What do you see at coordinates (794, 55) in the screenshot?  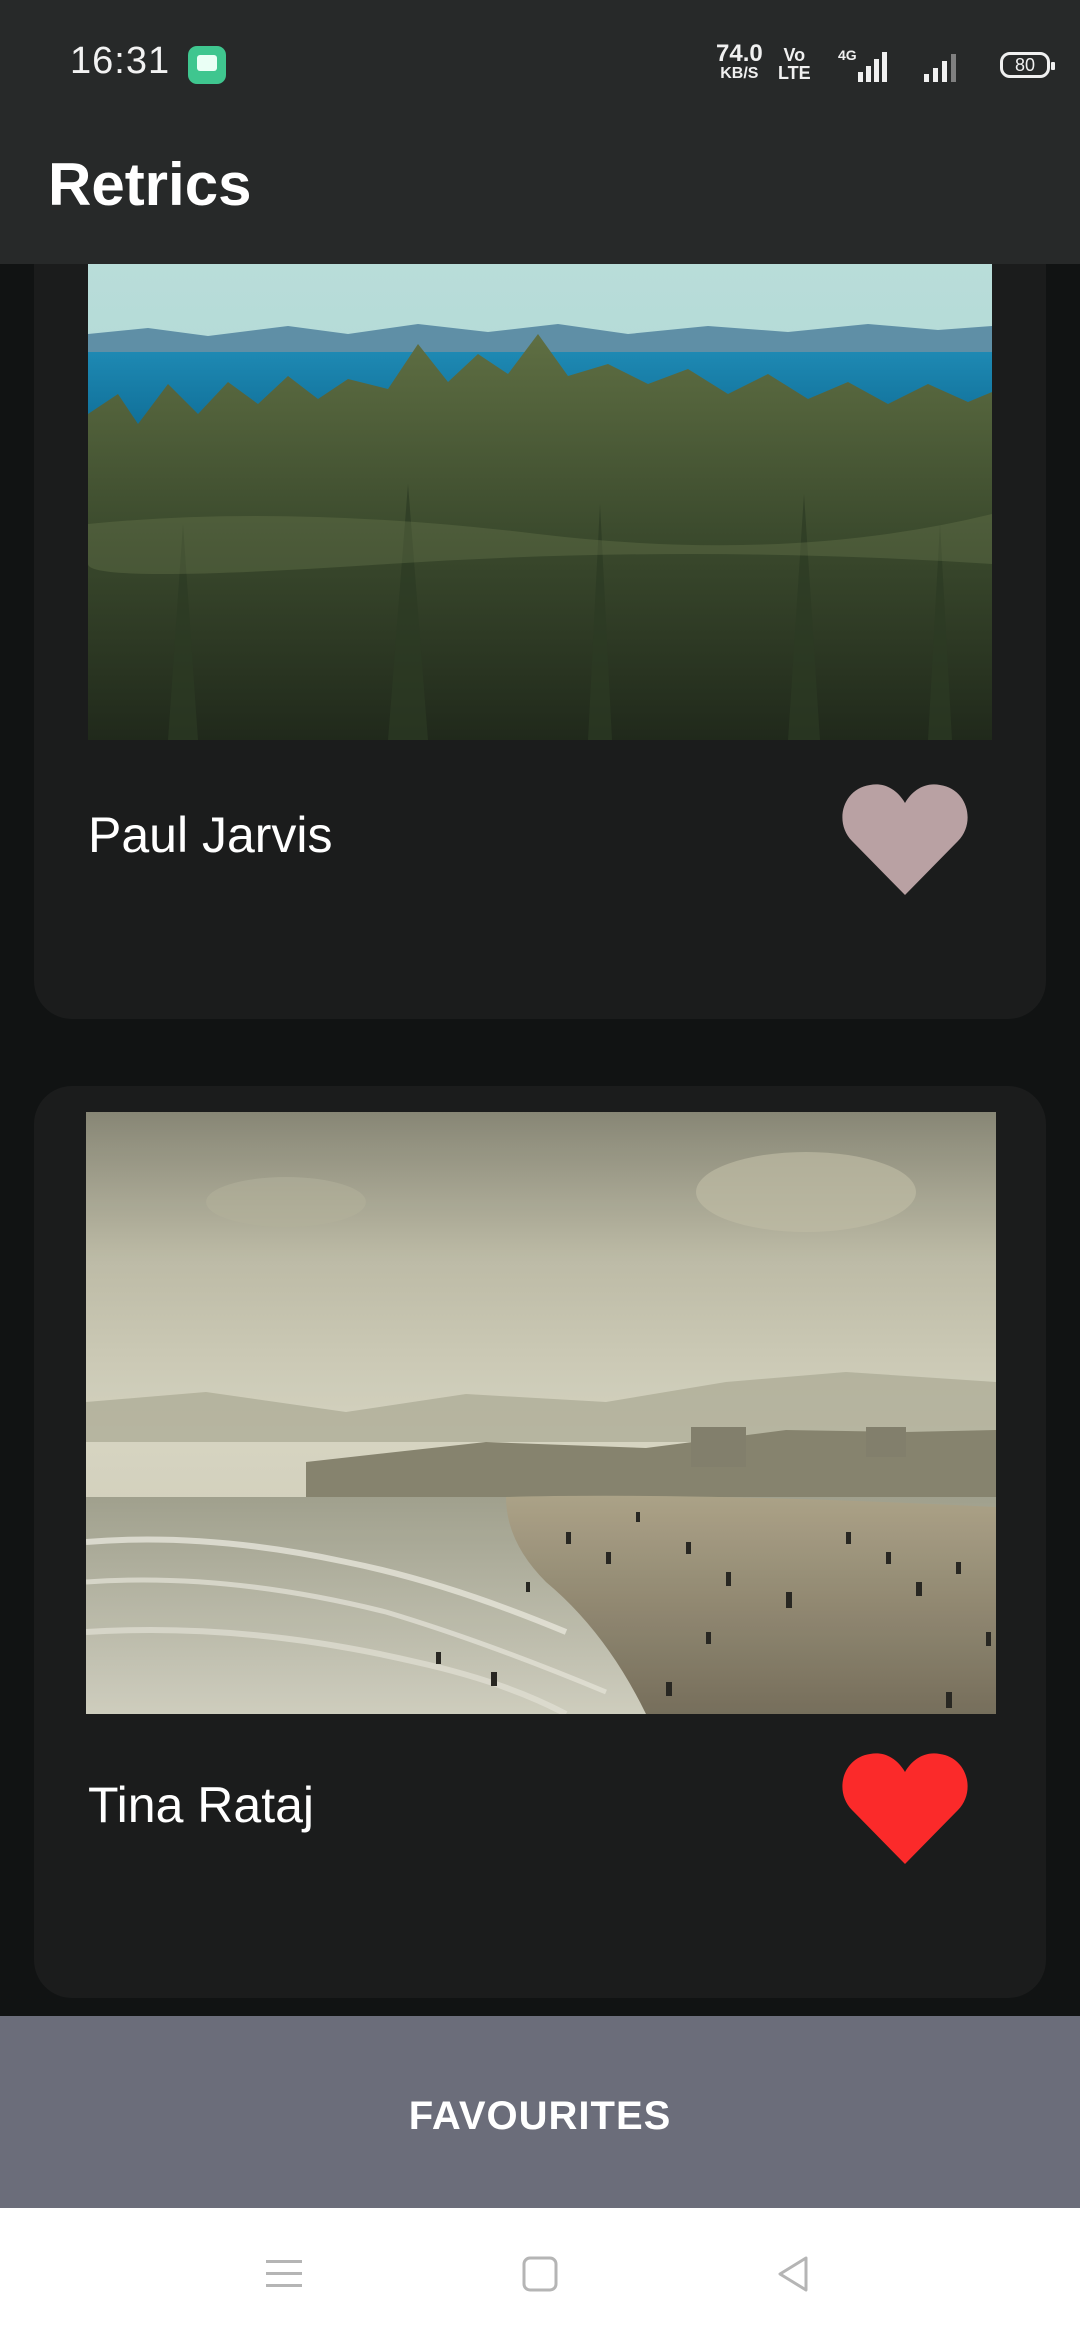 I see `volte-top: Vo` at bounding box center [794, 55].